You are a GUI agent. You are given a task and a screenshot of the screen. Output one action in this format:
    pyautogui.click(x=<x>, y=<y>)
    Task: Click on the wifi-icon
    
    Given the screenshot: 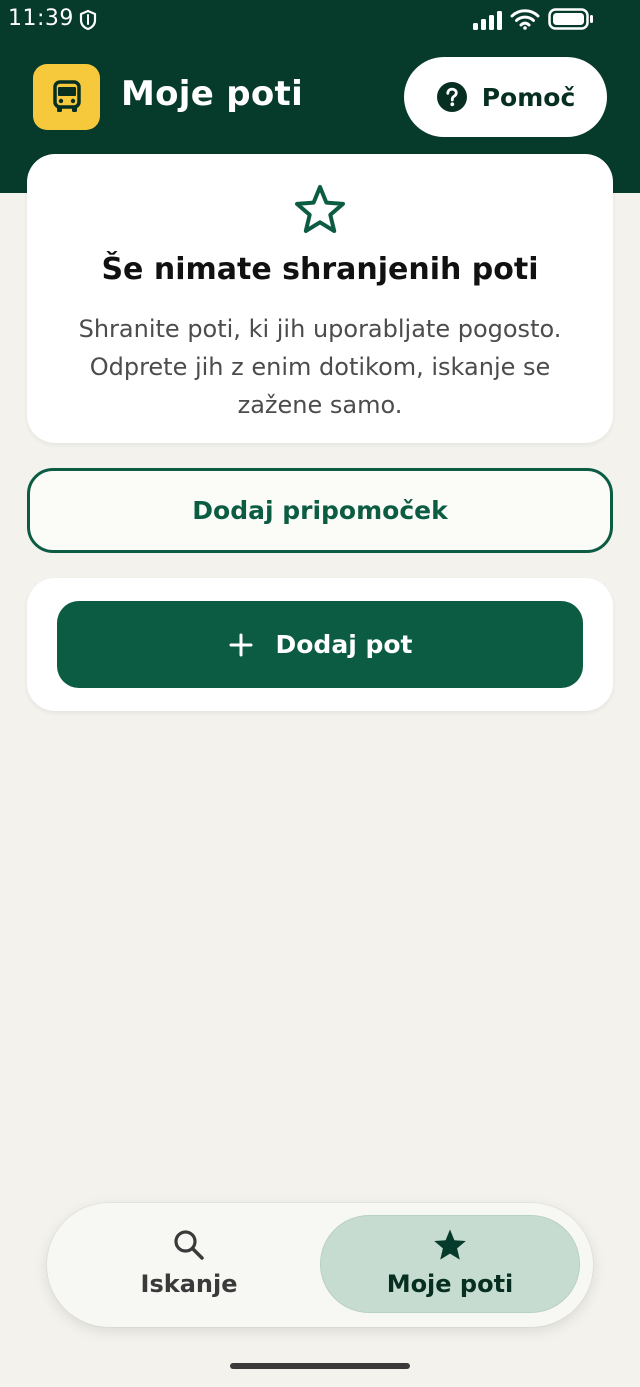 What is the action you would take?
    pyautogui.click(x=525, y=19)
    